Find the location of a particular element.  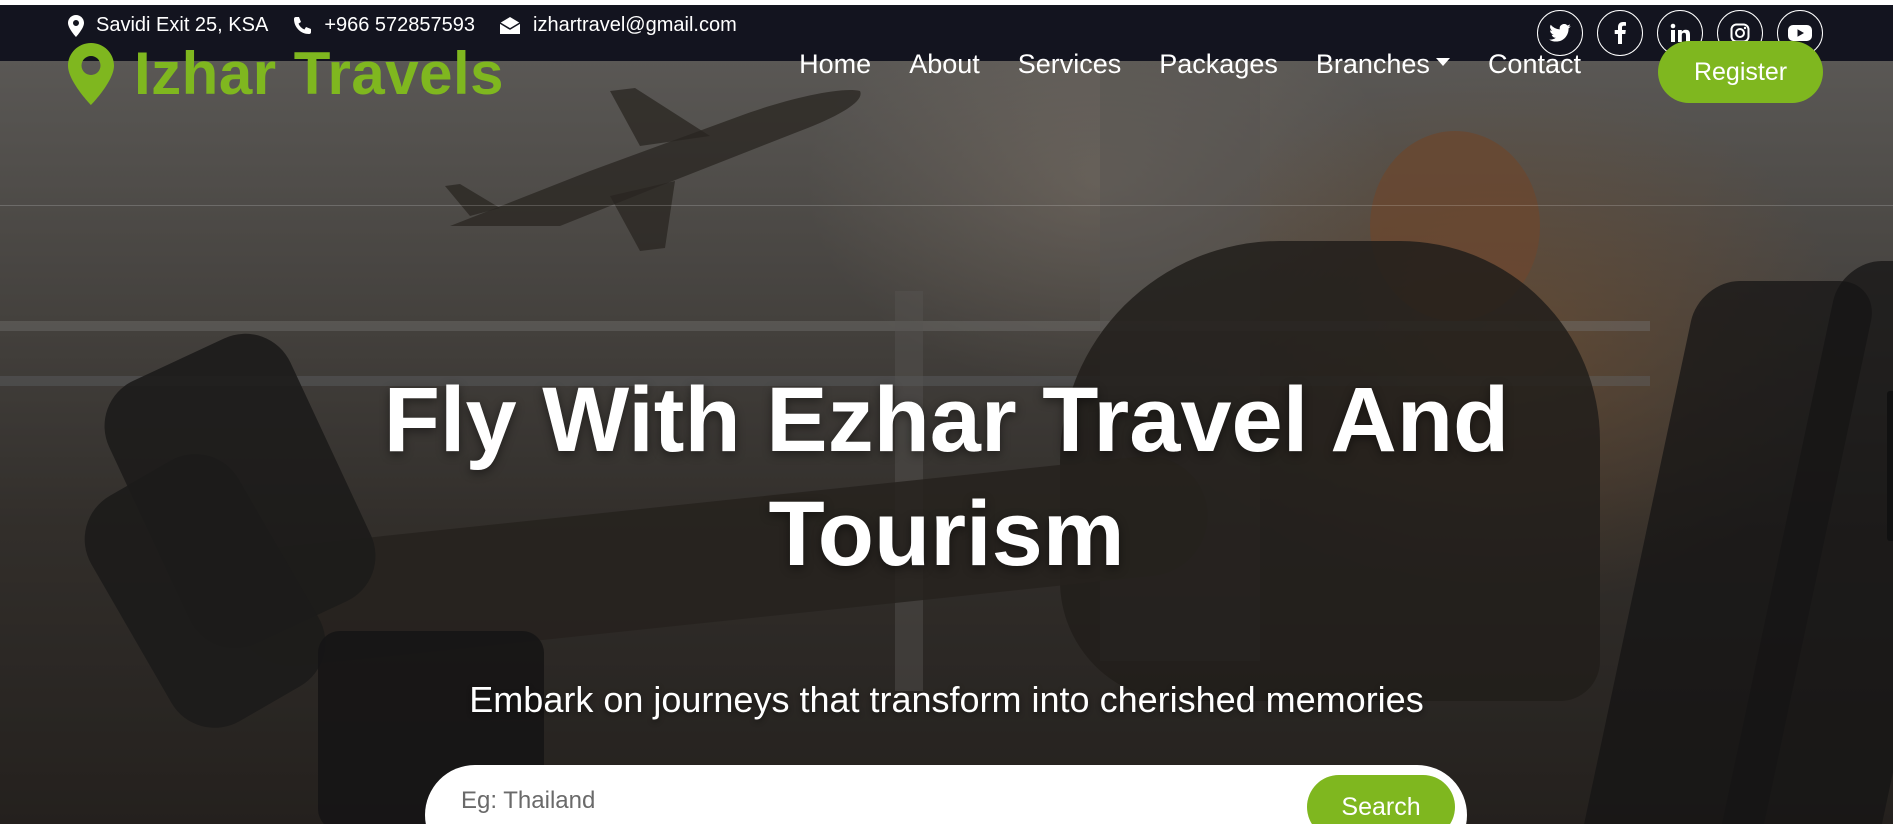

phone-text: +966 572857593 is located at coordinates (399, 25).